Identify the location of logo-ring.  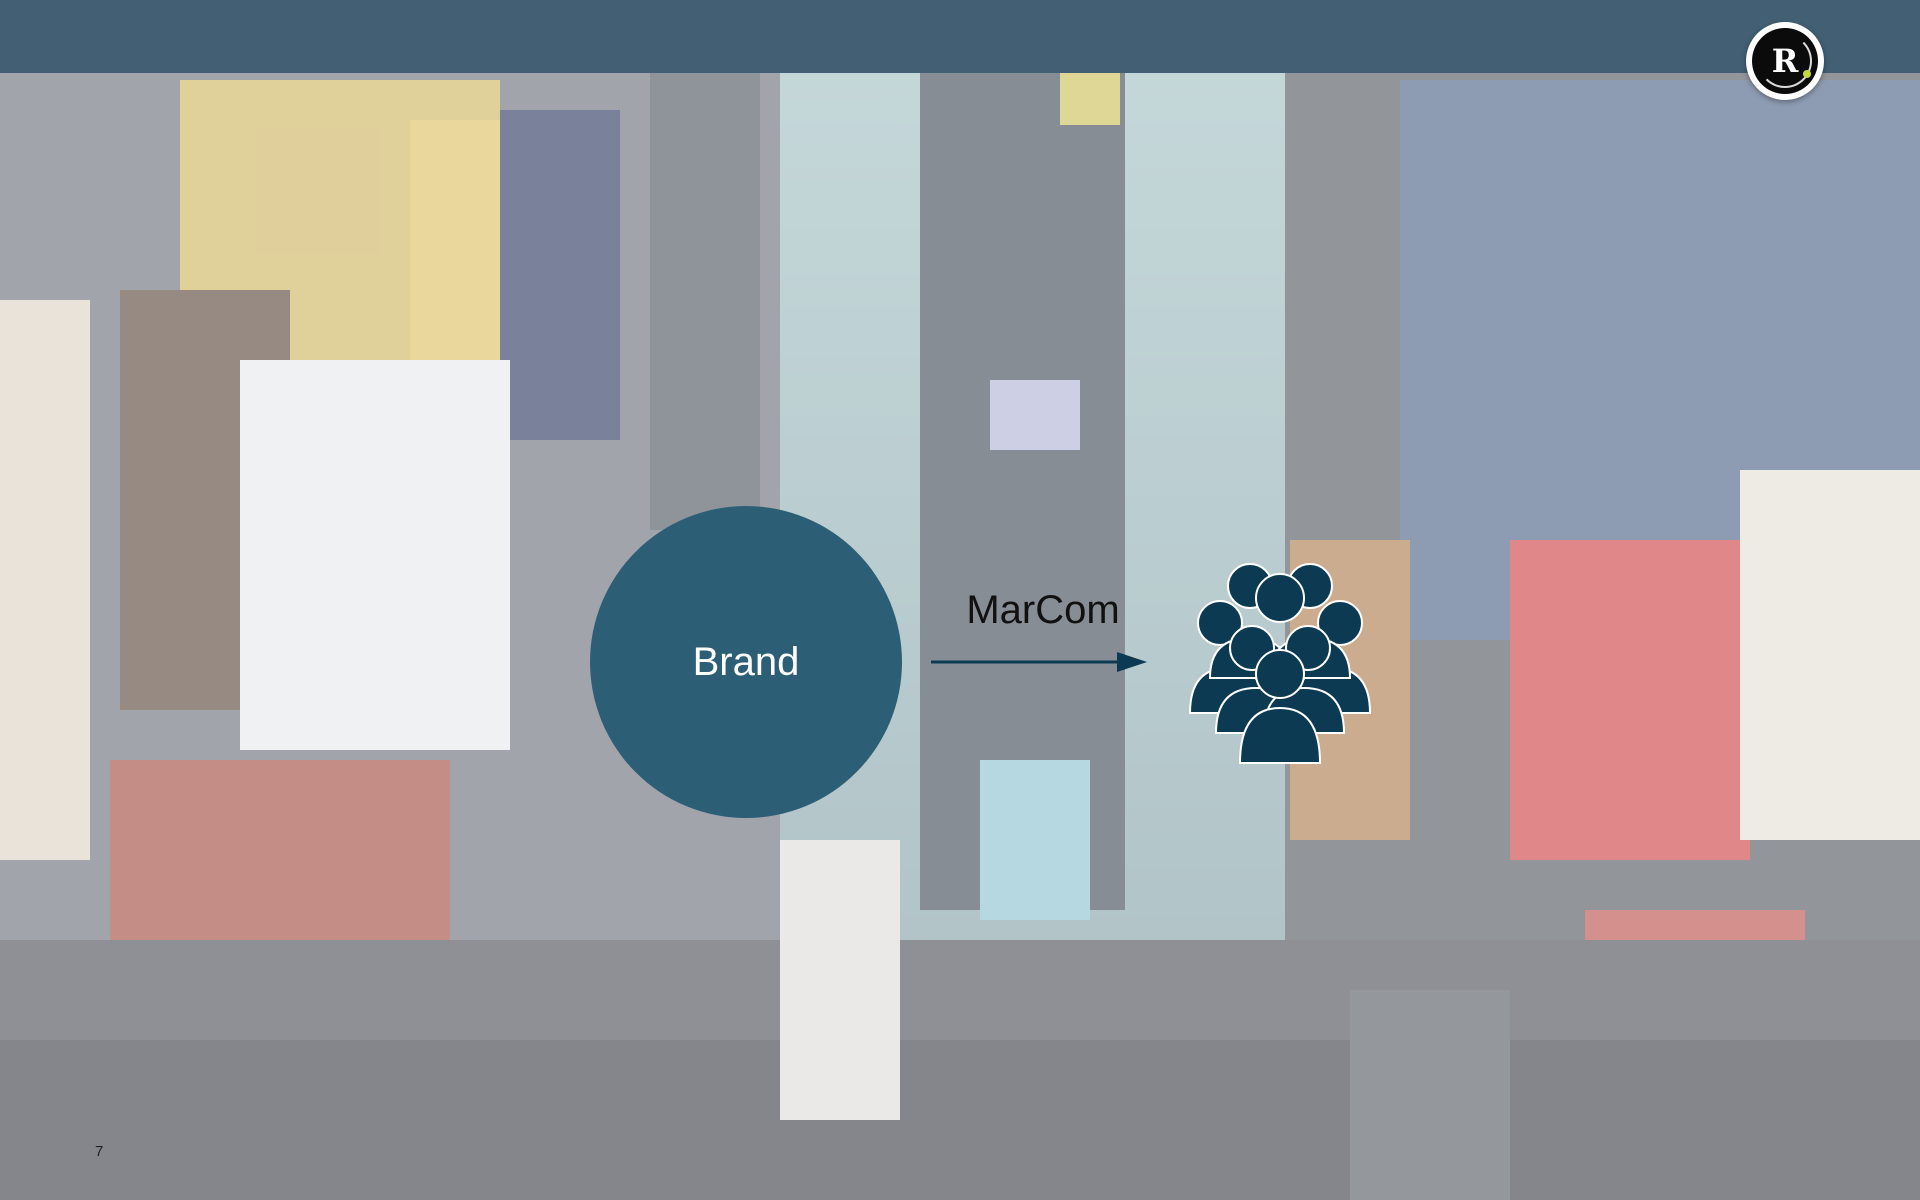
(1785, 61).